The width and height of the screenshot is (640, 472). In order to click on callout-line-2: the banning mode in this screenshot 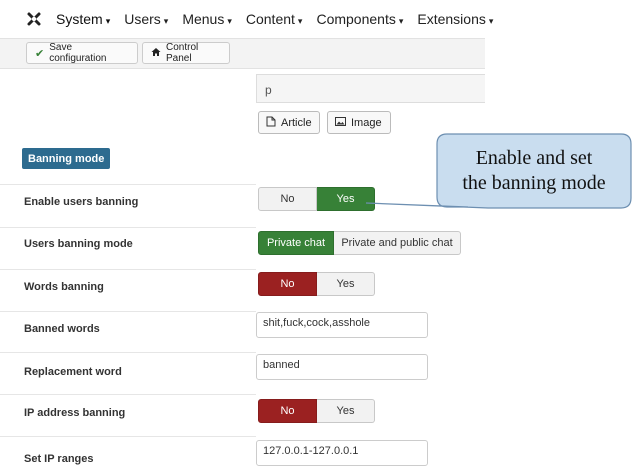, I will do `click(534, 183)`.